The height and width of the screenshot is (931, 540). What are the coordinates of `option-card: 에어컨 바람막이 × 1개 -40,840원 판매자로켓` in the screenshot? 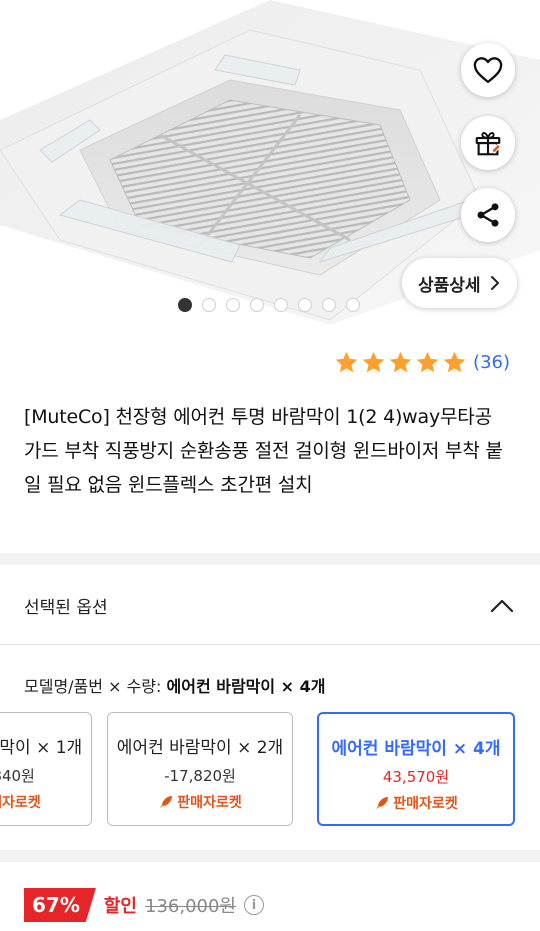 It's located at (46, 769).